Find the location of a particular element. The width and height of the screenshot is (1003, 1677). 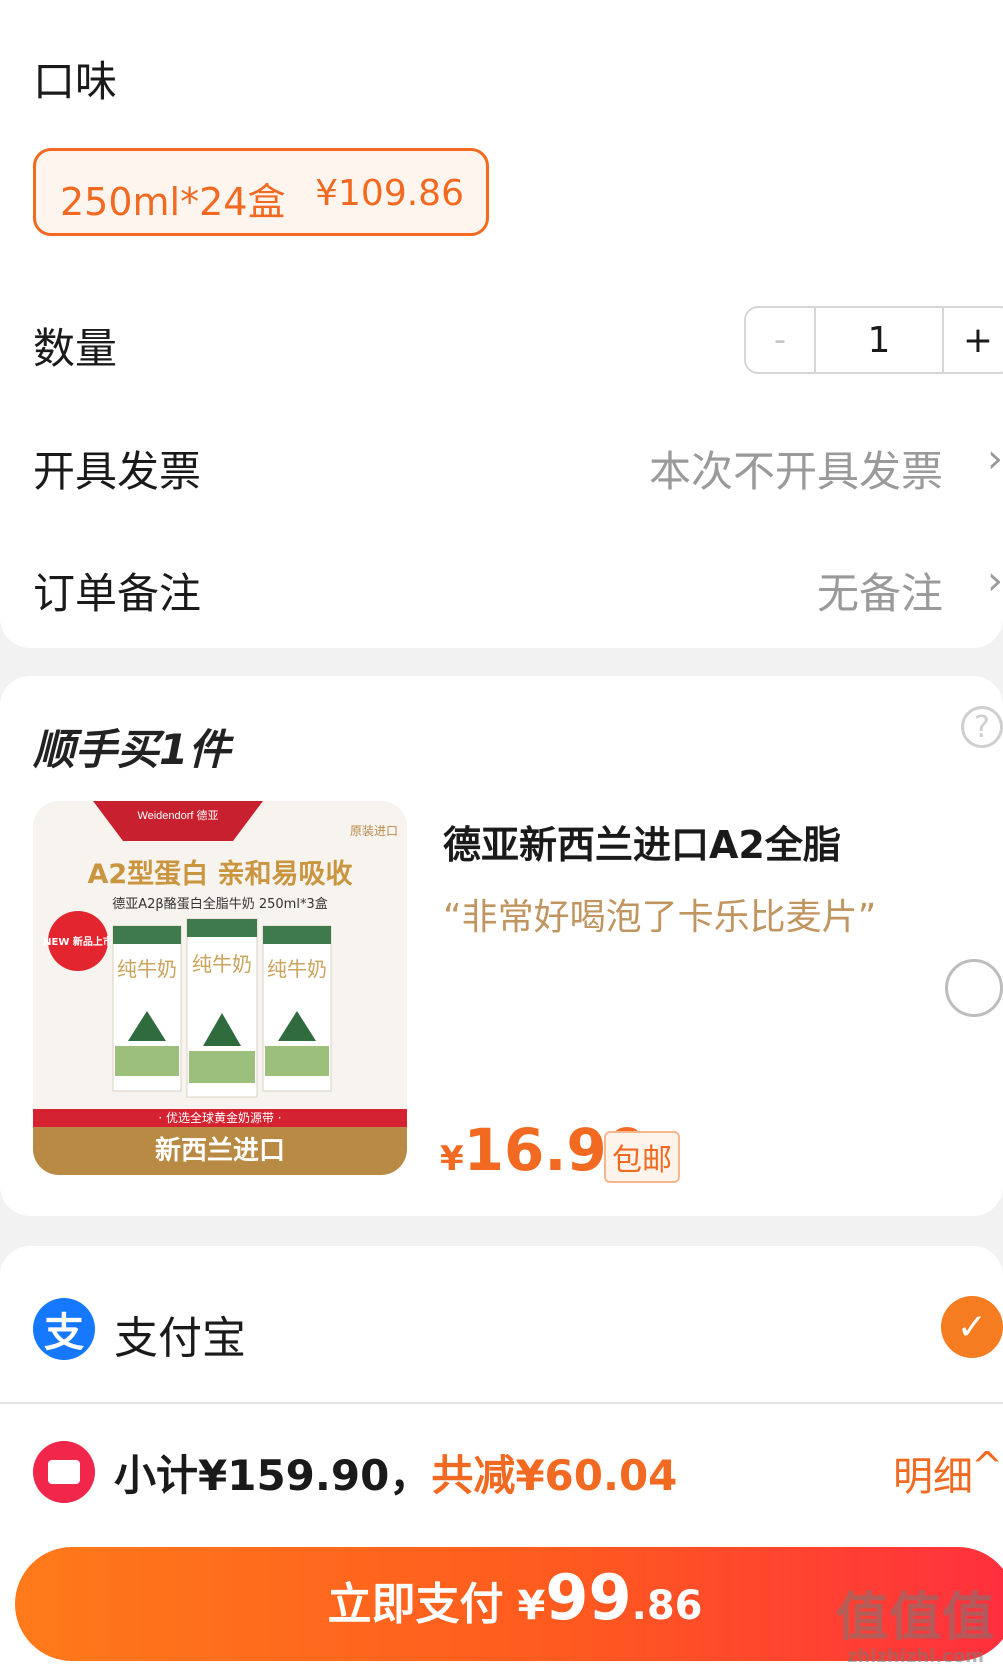

flavor-option-chip: 250ml*24盒 ¥109.86 is located at coordinates (261, 192).